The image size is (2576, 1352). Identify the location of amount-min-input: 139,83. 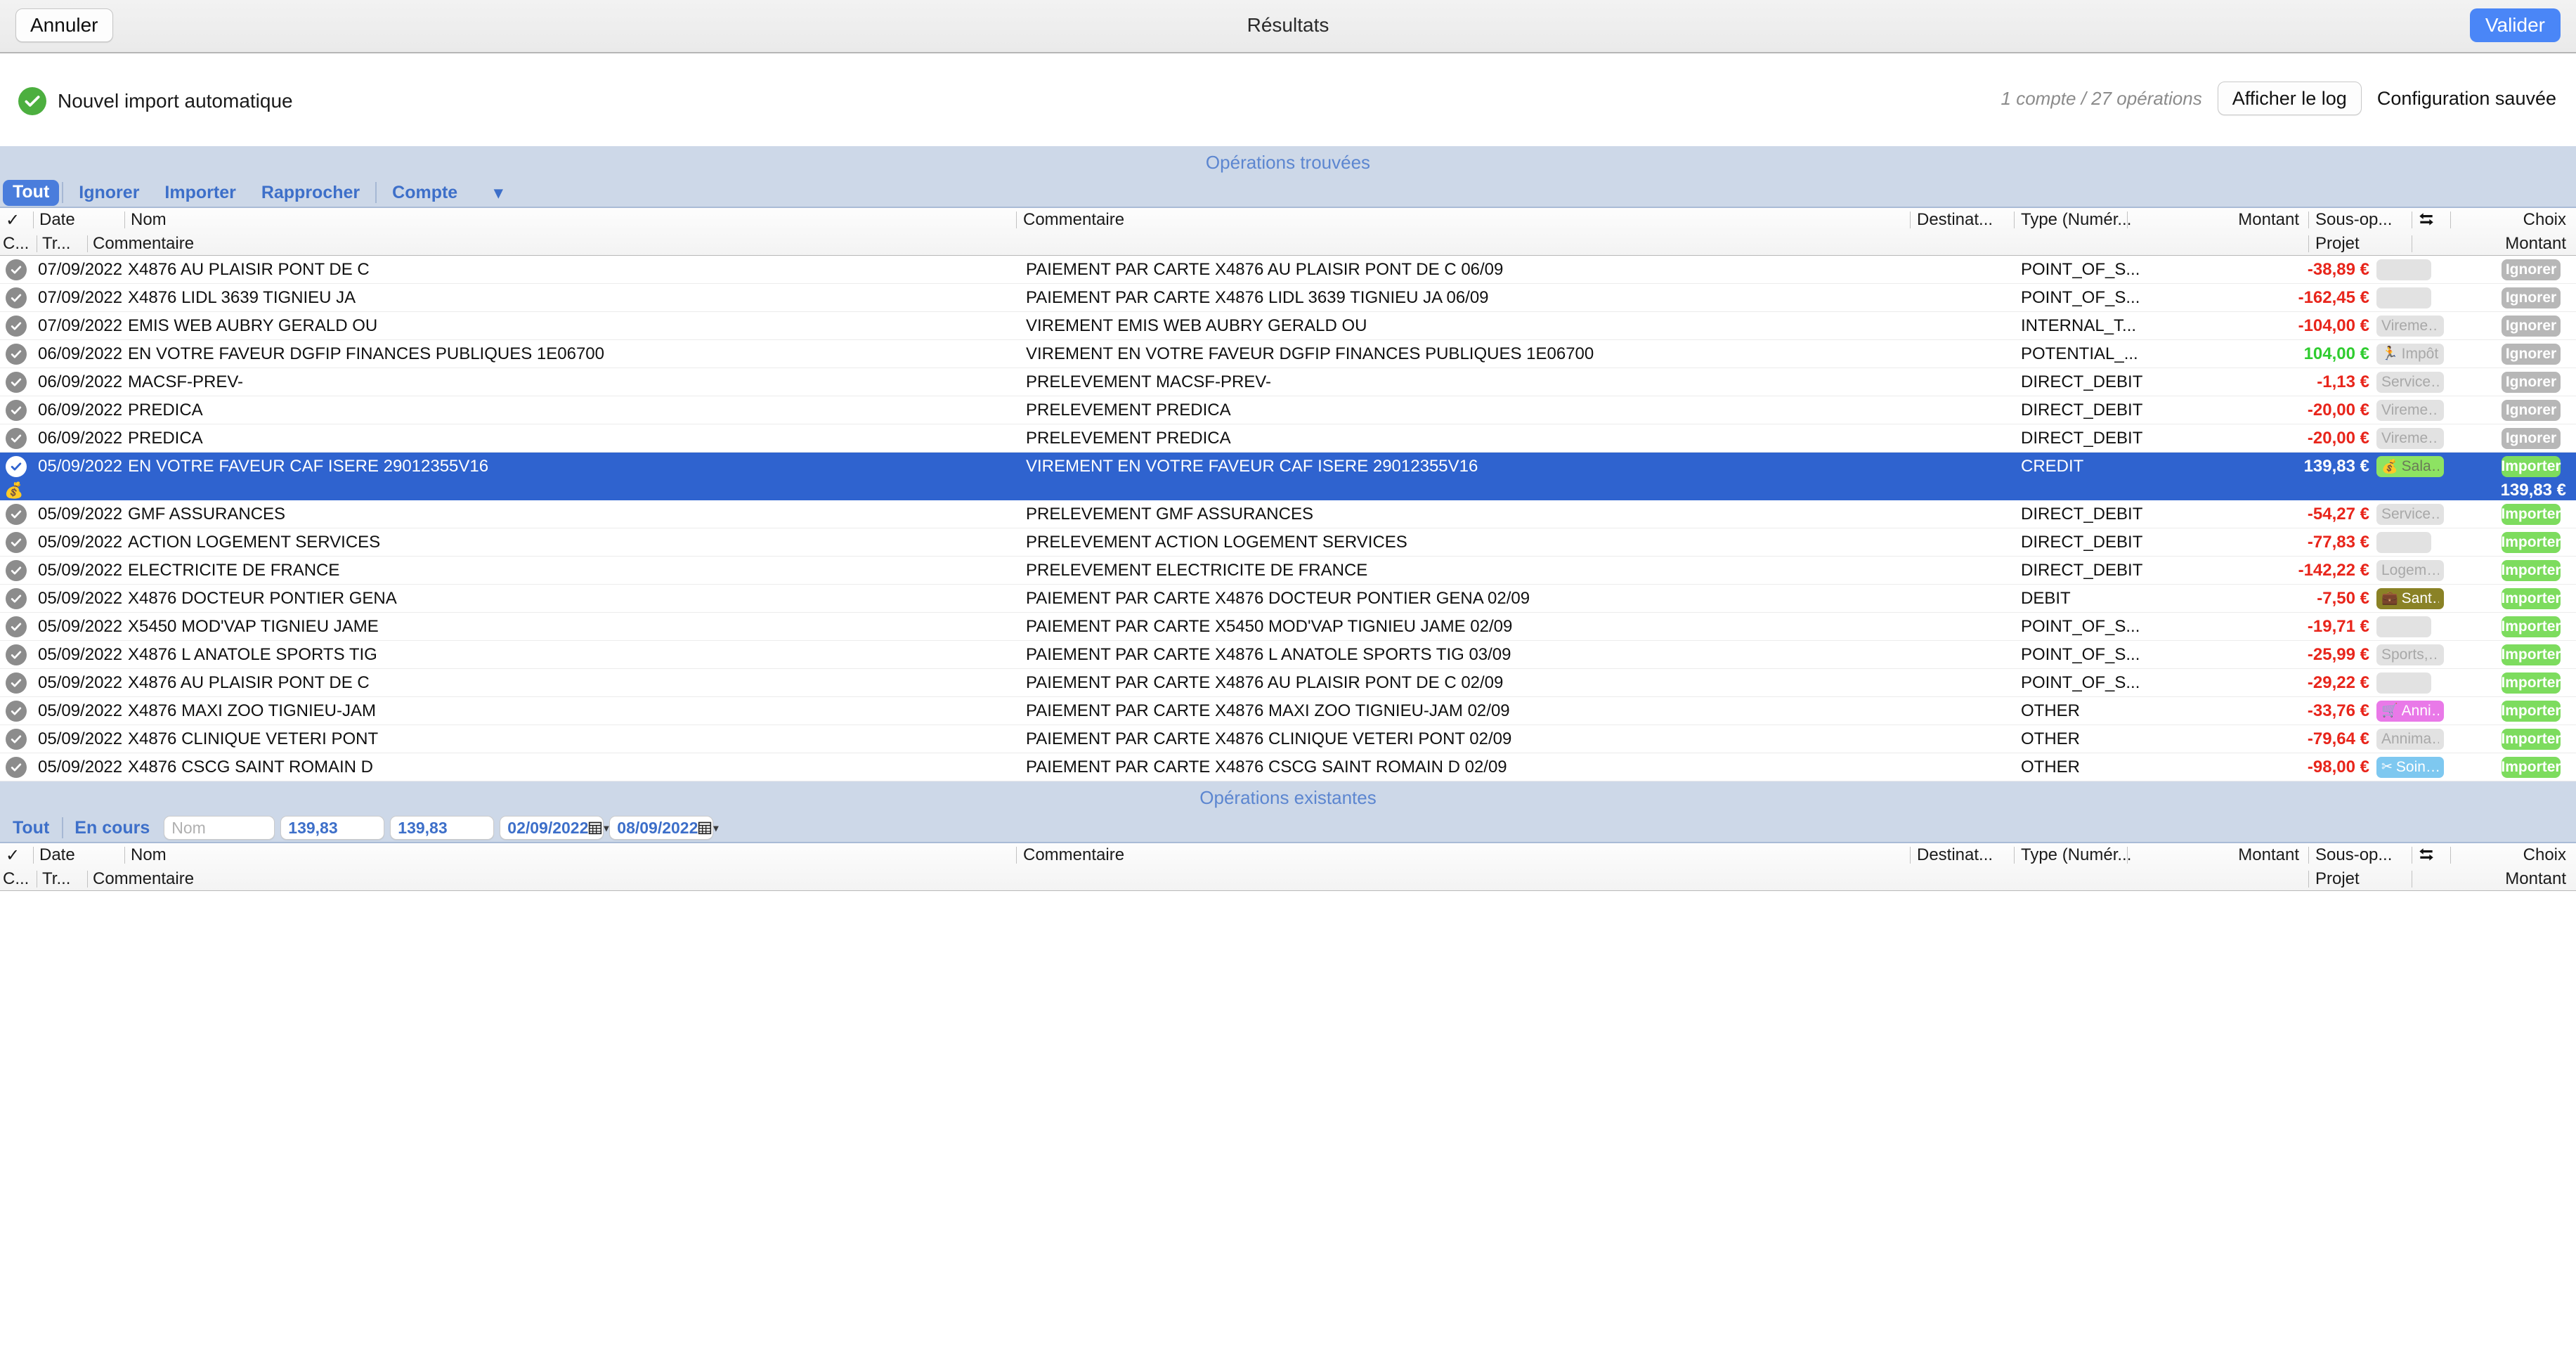
(332, 828).